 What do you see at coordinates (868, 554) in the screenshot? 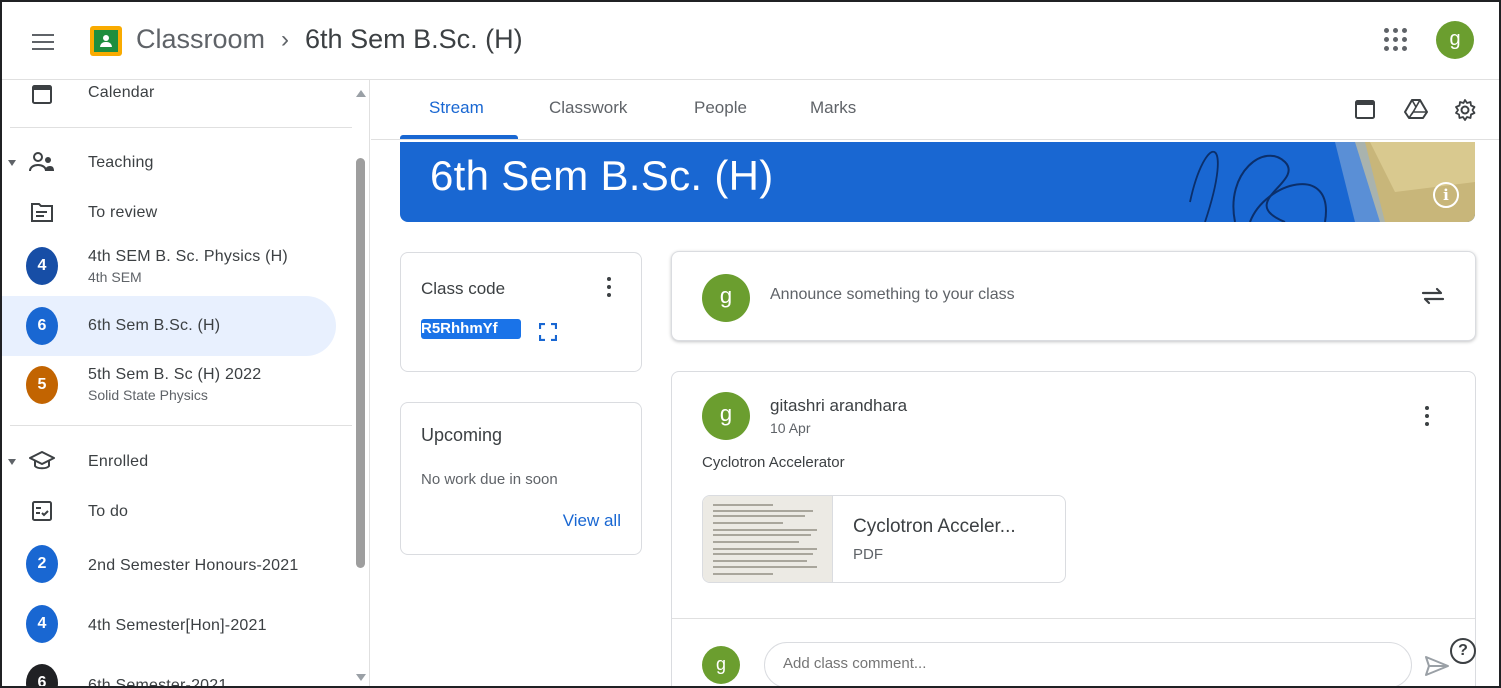
I see `attachment-type: PDF` at bounding box center [868, 554].